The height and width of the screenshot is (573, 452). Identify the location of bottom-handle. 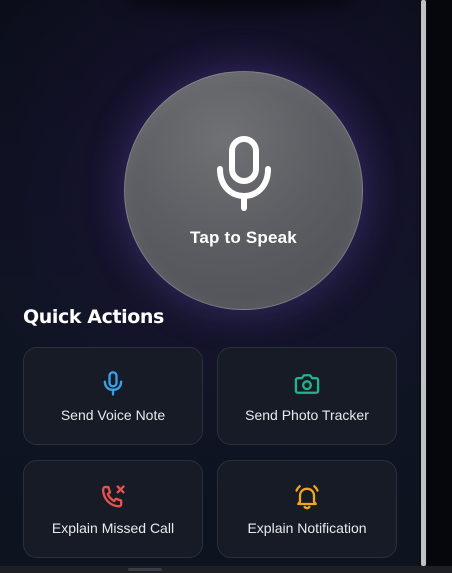
(145, 569).